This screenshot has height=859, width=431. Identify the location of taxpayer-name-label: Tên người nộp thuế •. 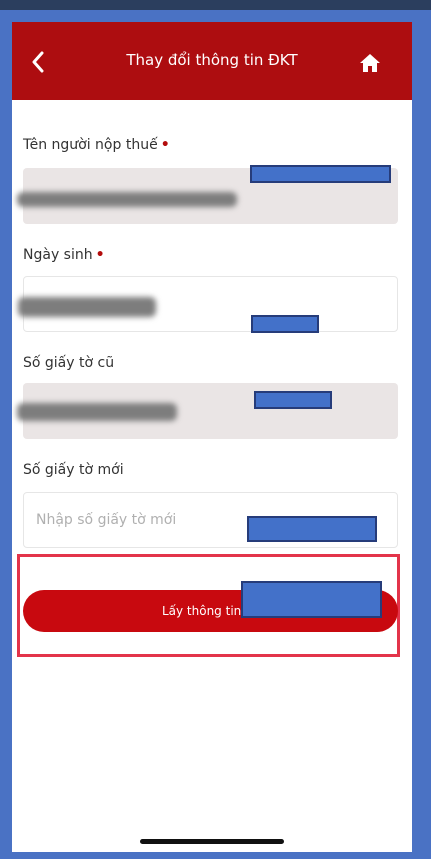
(96, 145).